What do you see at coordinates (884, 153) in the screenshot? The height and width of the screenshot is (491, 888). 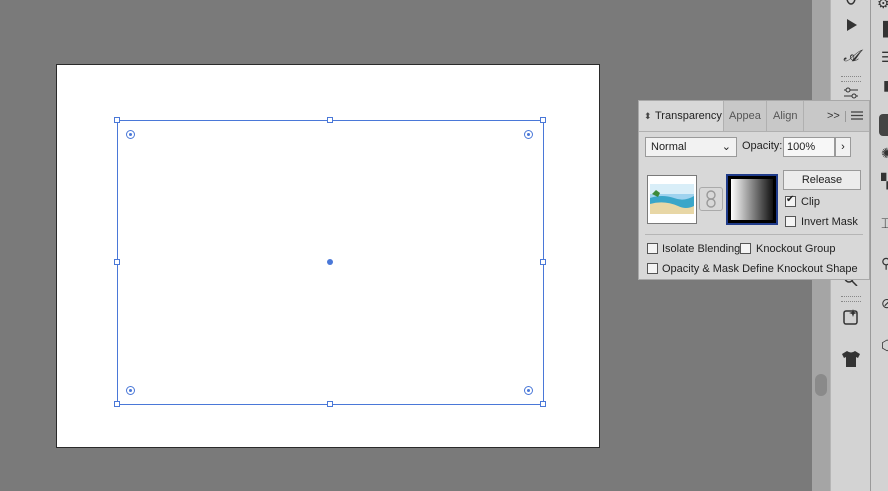 I see `tool-icon-6: ✺` at bounding box center [884, 153].